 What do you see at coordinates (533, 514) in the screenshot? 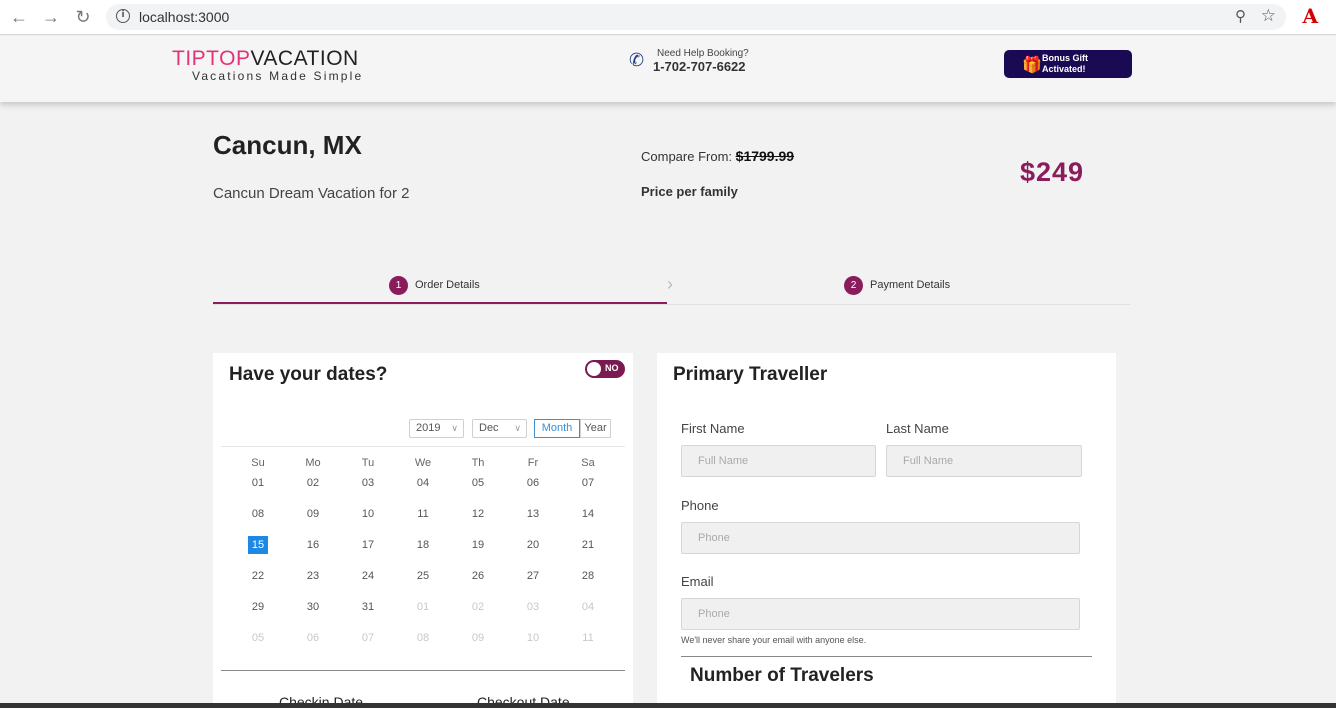
I see `calendar-day: 13` at bounding box center [533, 514].